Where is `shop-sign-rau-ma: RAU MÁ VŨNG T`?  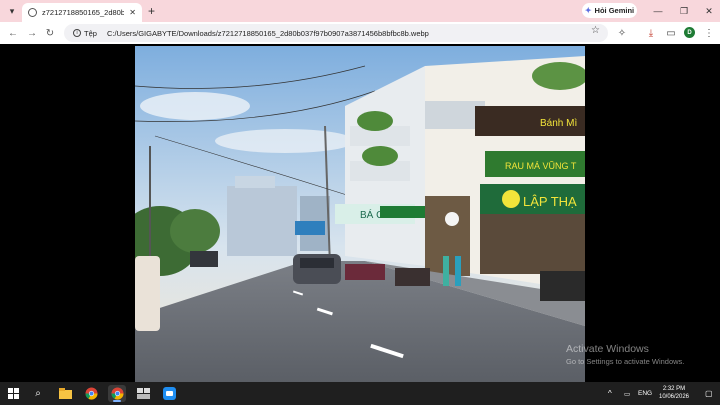
shop-sign-rau-ma: RAU MÁ VŨNG T is located at coordinates (541, 166).